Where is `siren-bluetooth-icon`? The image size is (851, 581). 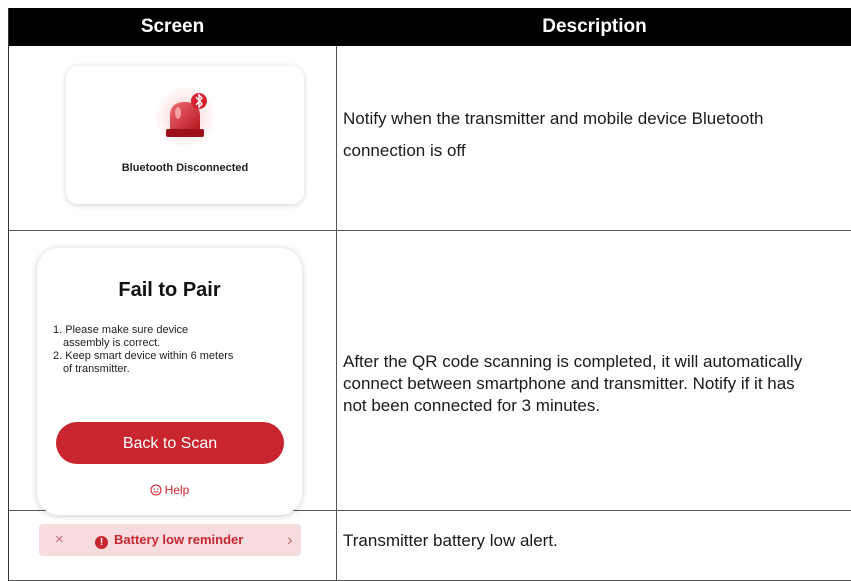 siren-bluetooth-icon is located at coordinates (185, 117).